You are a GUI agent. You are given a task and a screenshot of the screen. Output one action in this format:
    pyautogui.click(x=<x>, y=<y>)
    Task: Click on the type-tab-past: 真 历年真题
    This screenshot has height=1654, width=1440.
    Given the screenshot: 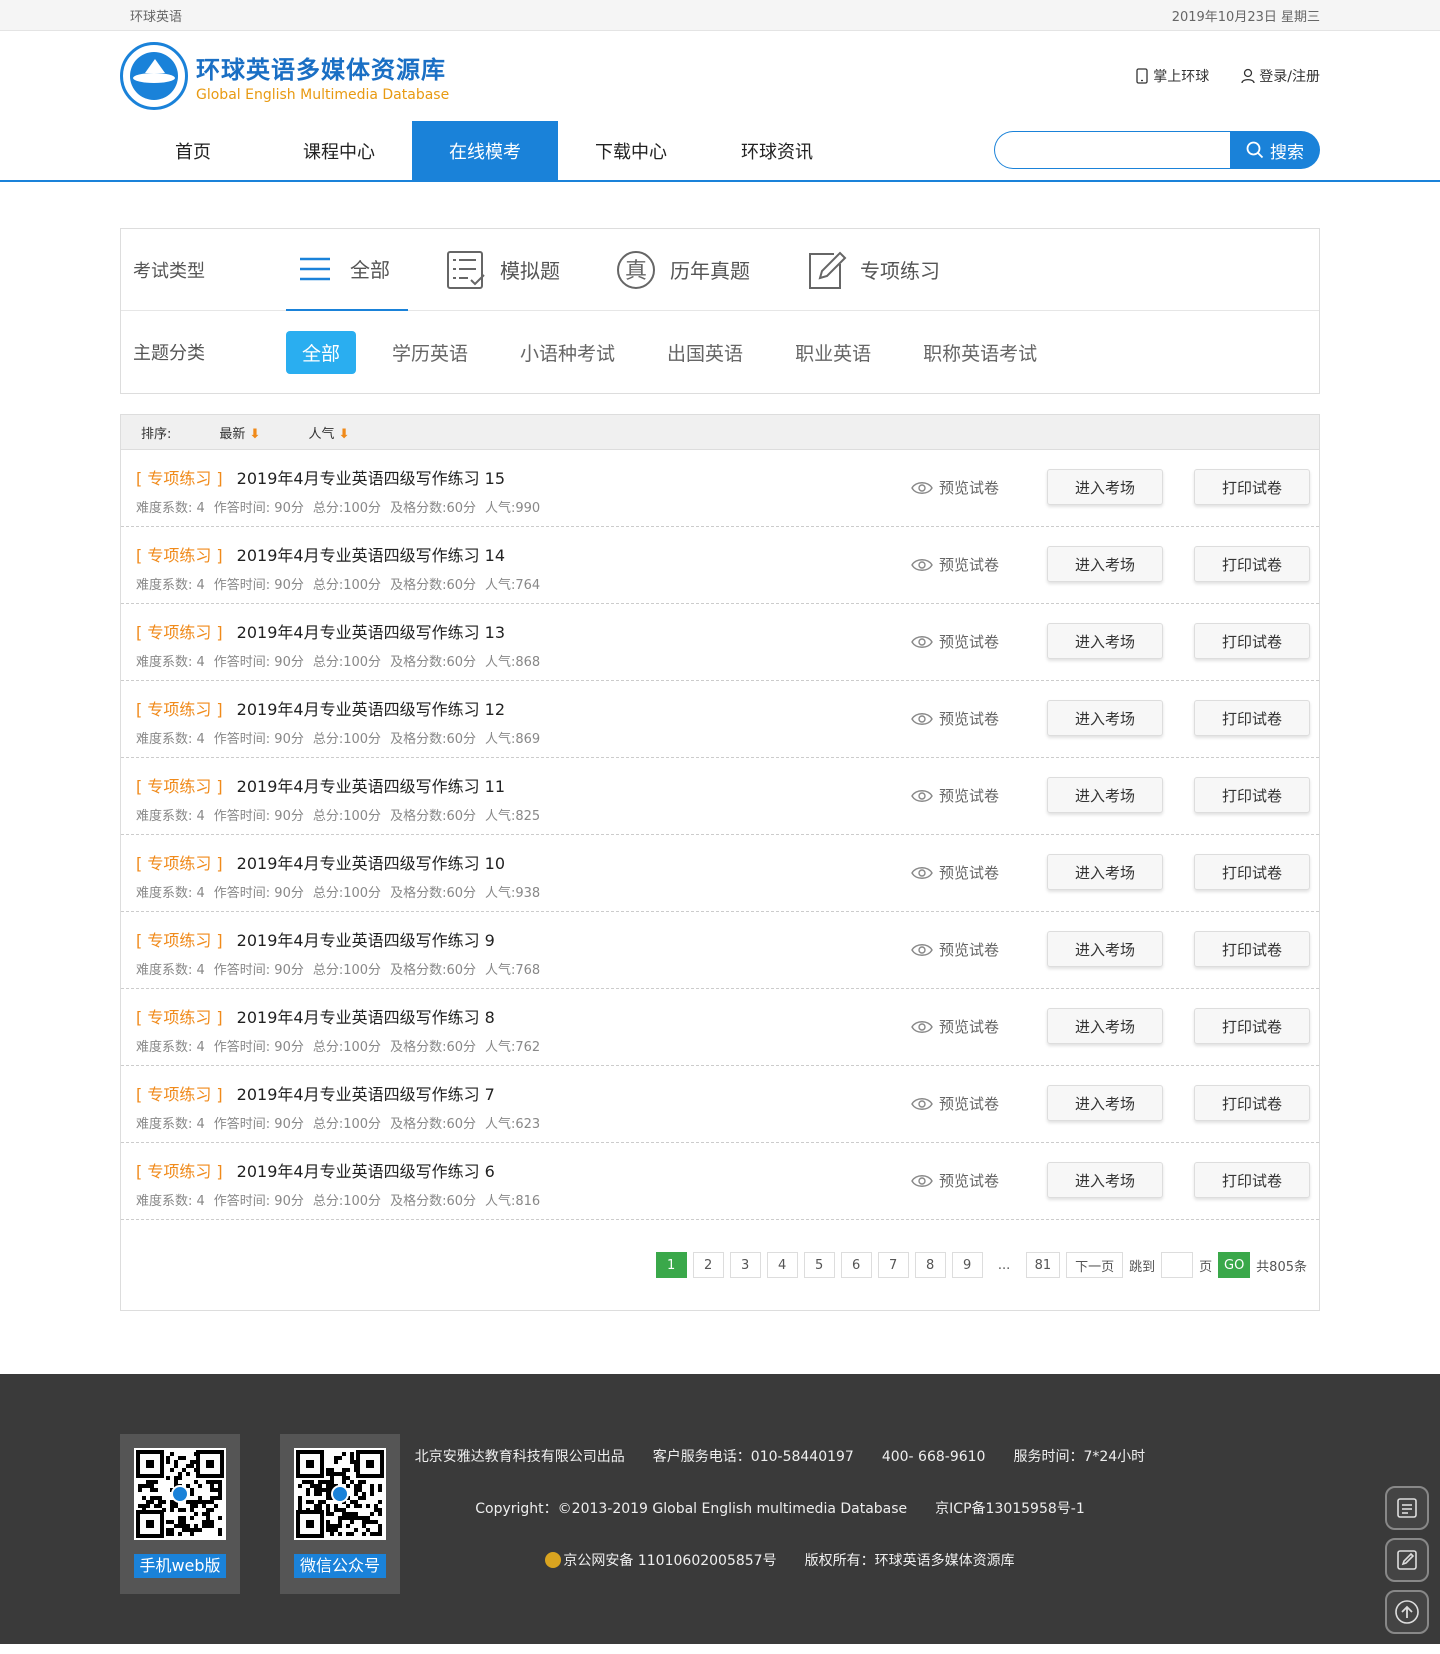 What is the action you would take?
    pyautogui.click(x=687, y=270)
    